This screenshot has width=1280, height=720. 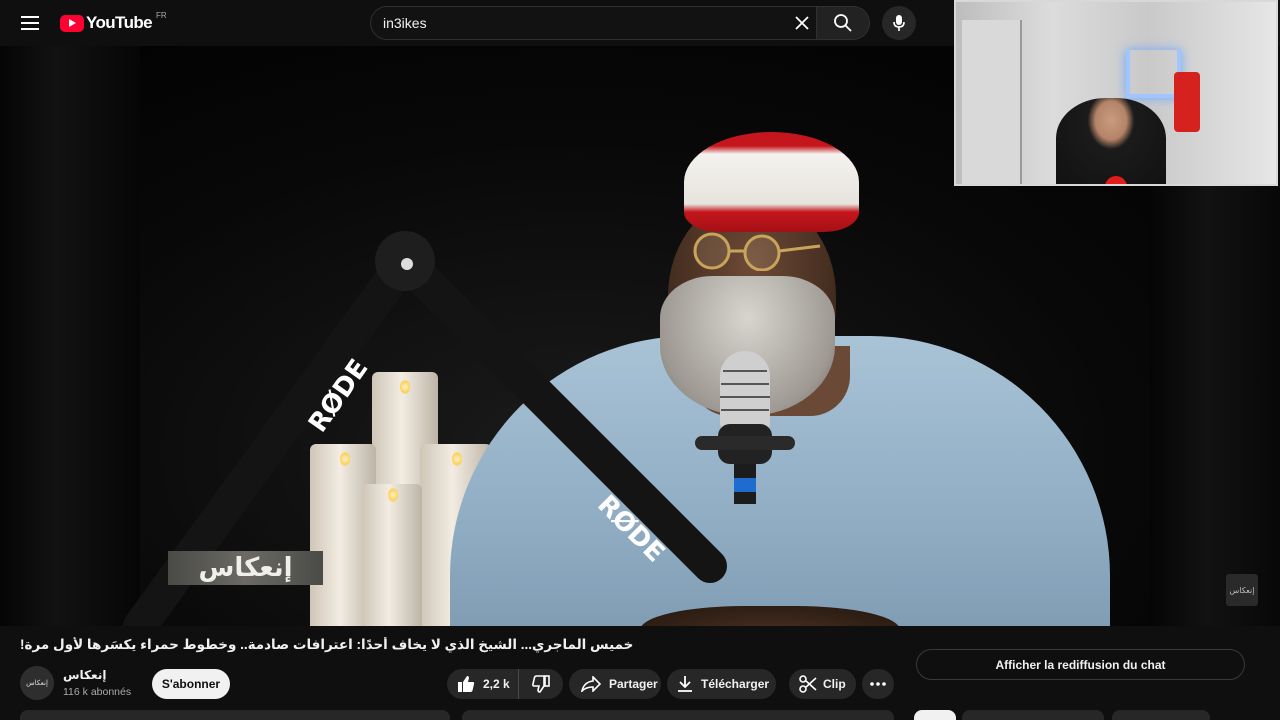 I want to click on close-icon, so click(x=802, y=23).